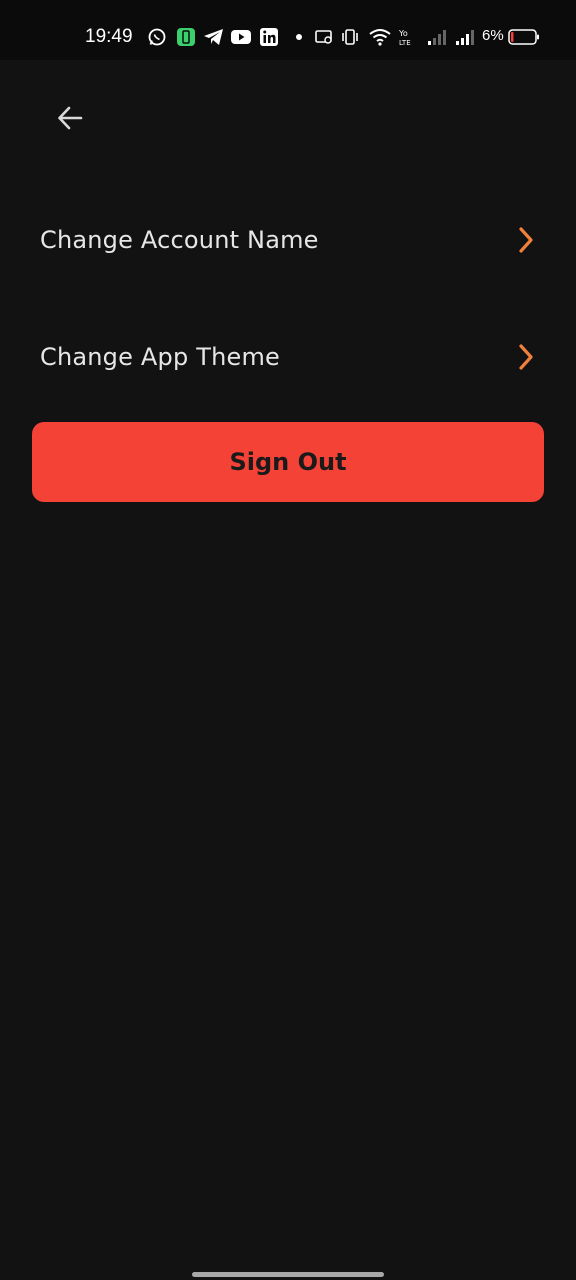  I want to click on wifi-icon, so click(380, 37).